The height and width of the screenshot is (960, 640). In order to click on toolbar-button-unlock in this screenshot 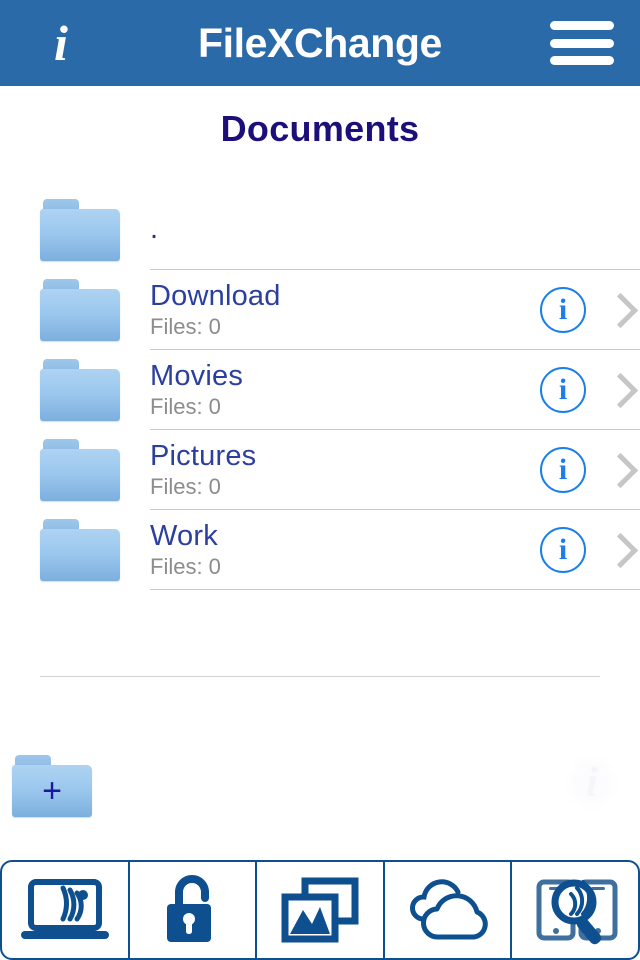, I will do `click(194, 910)`.